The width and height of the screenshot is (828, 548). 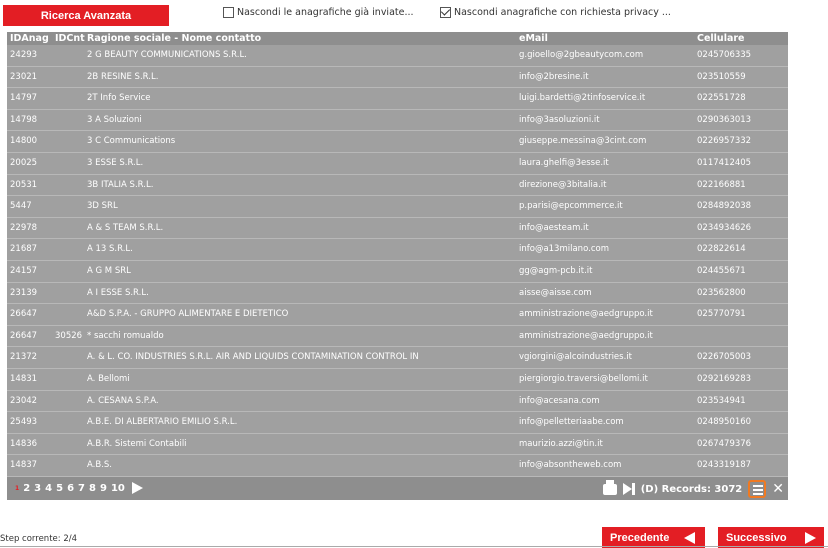 I want to click on page-link: 7, so click(x=81, y=488).